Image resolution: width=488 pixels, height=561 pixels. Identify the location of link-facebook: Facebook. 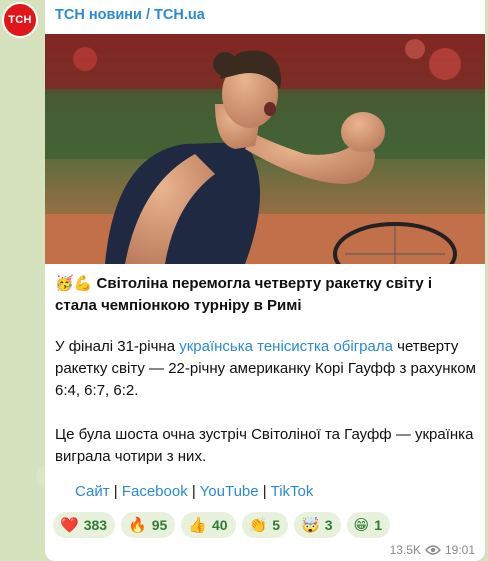
(155, 491).